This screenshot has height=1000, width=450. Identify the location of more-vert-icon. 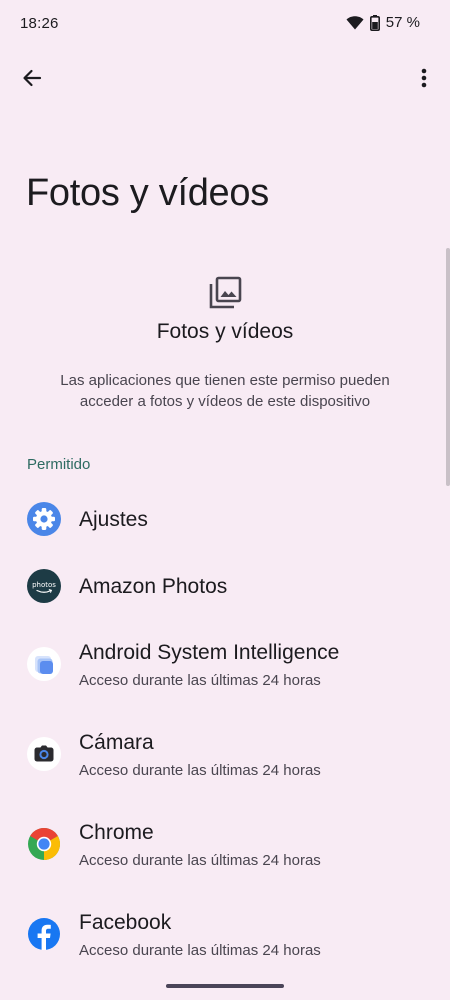
(424, 80).